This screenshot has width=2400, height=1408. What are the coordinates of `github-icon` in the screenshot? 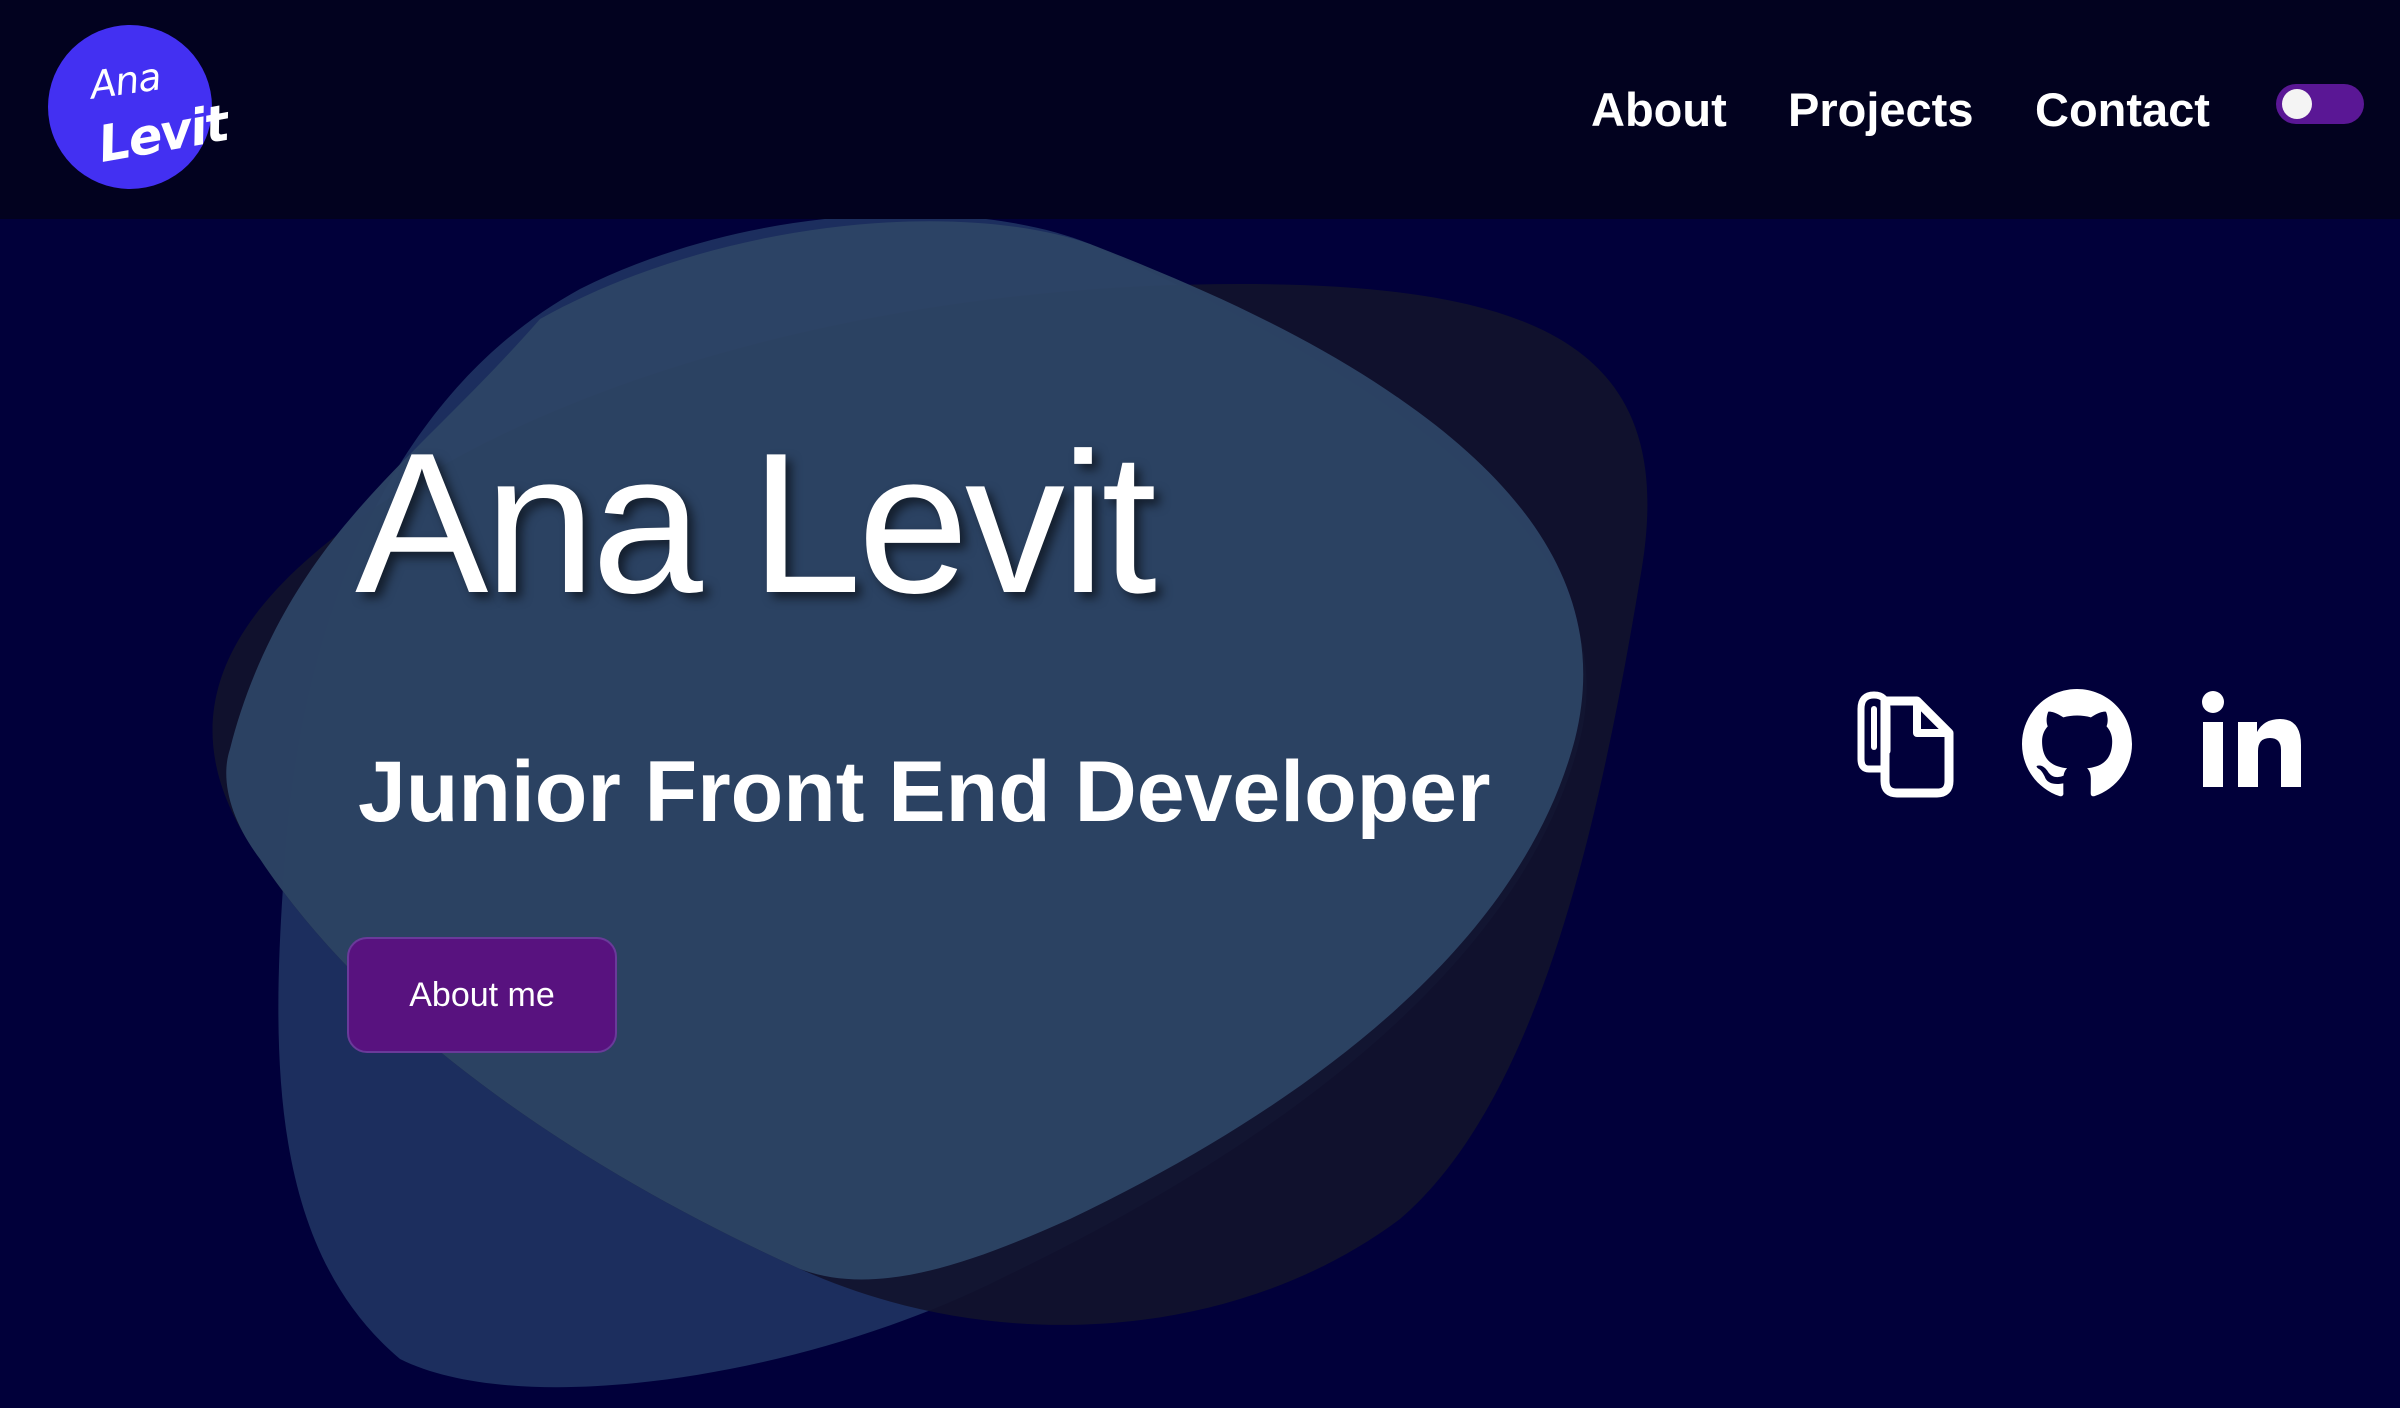 It's located at (2077, 743).